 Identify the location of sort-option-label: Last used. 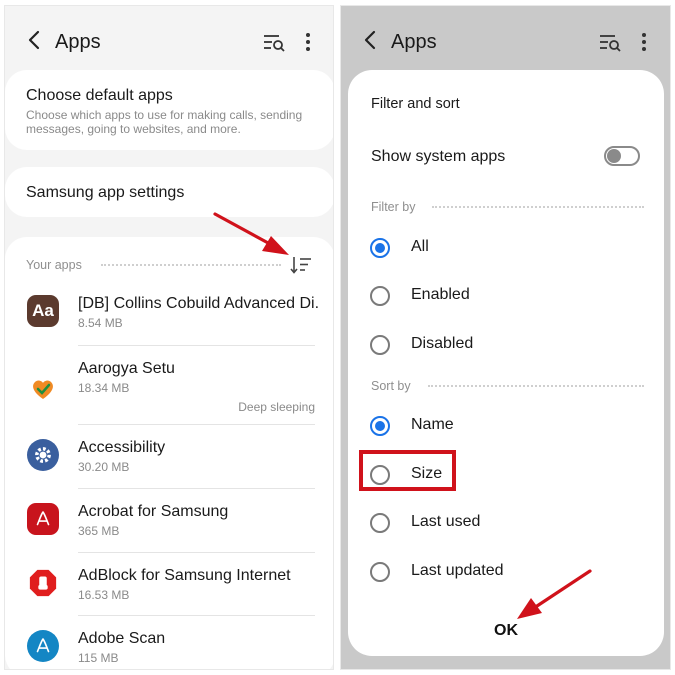
(446, 521).